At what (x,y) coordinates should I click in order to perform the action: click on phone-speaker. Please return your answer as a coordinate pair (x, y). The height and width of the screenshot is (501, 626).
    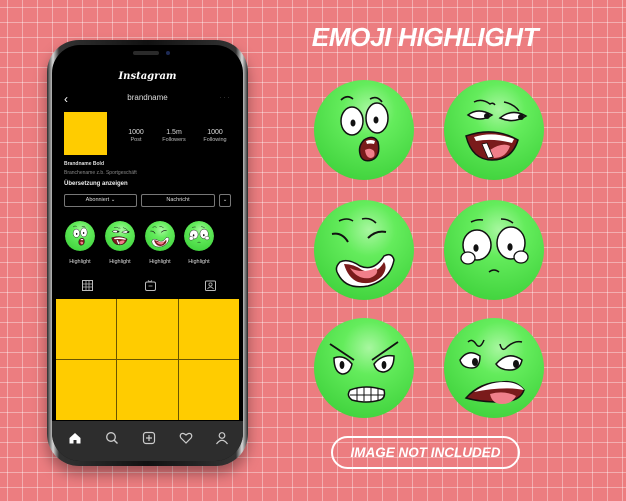
    Looking at the image, I should click on (146, 53).